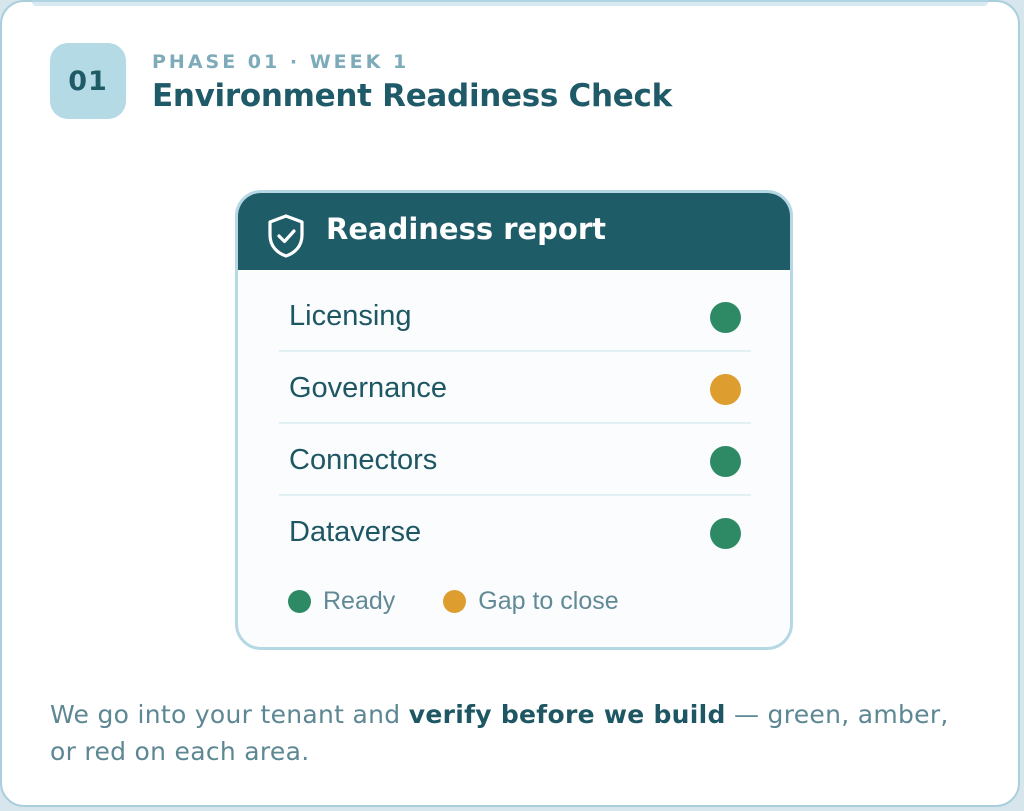 The height and width of the screenshot is (811, 1024). What do you see at coordinates (725, 389) in the screenshot?
I see `status-dot-gap` at bounding box center [725, 389].